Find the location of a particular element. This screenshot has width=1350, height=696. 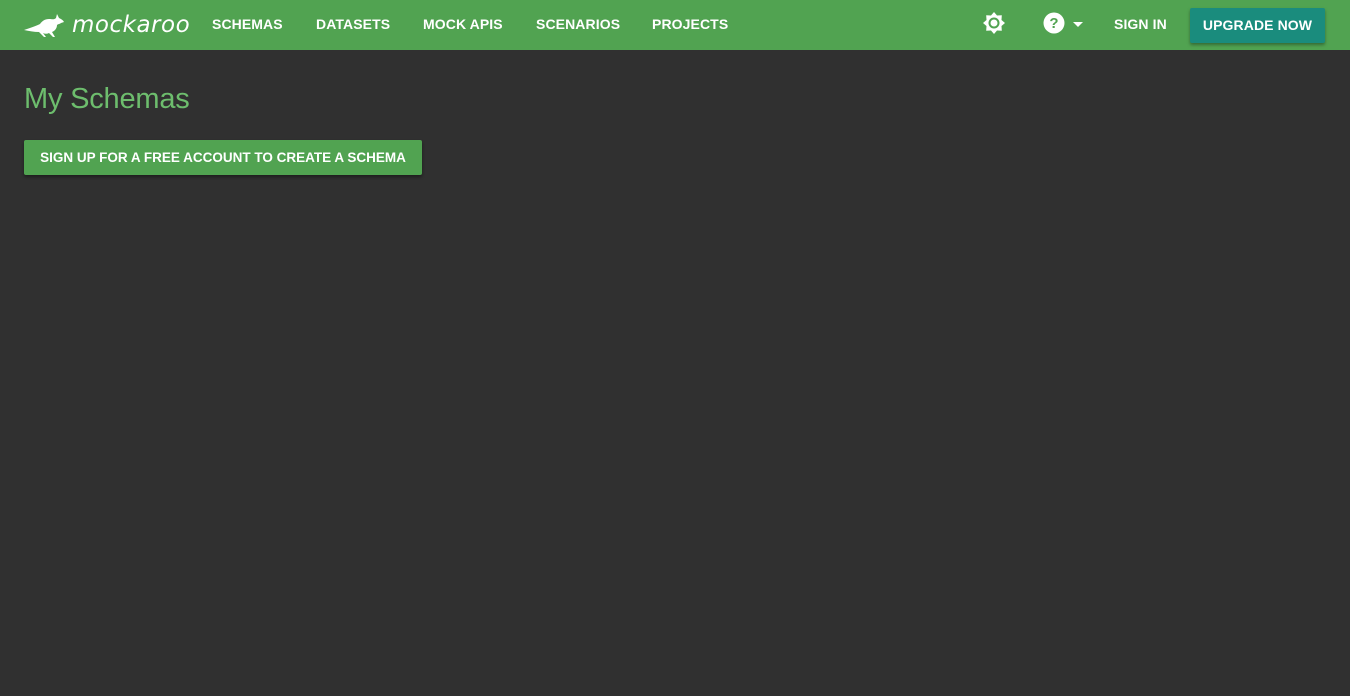

nav-datasets: DATASETS is located at coordinates (353, 25).